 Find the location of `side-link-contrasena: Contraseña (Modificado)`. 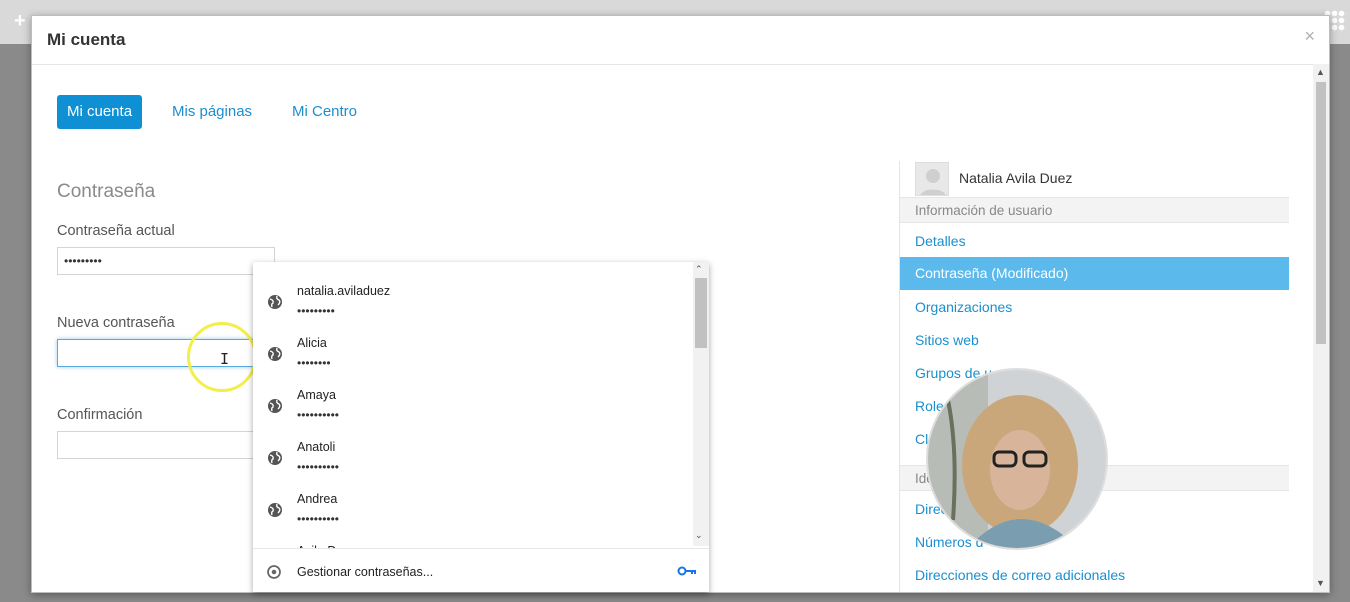

side-link-contrasena: Contraseña (Modificado) is located at coordinates (1094, 273).